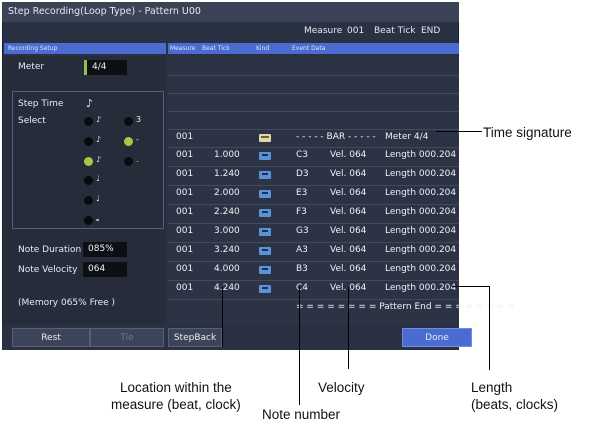 The height and width of the screenshot is (430, 605). What do you see at coordinates (50, 250) in the screenshot?
I see `note-duration-label: Note Duration` at bounding box center [50, 250].